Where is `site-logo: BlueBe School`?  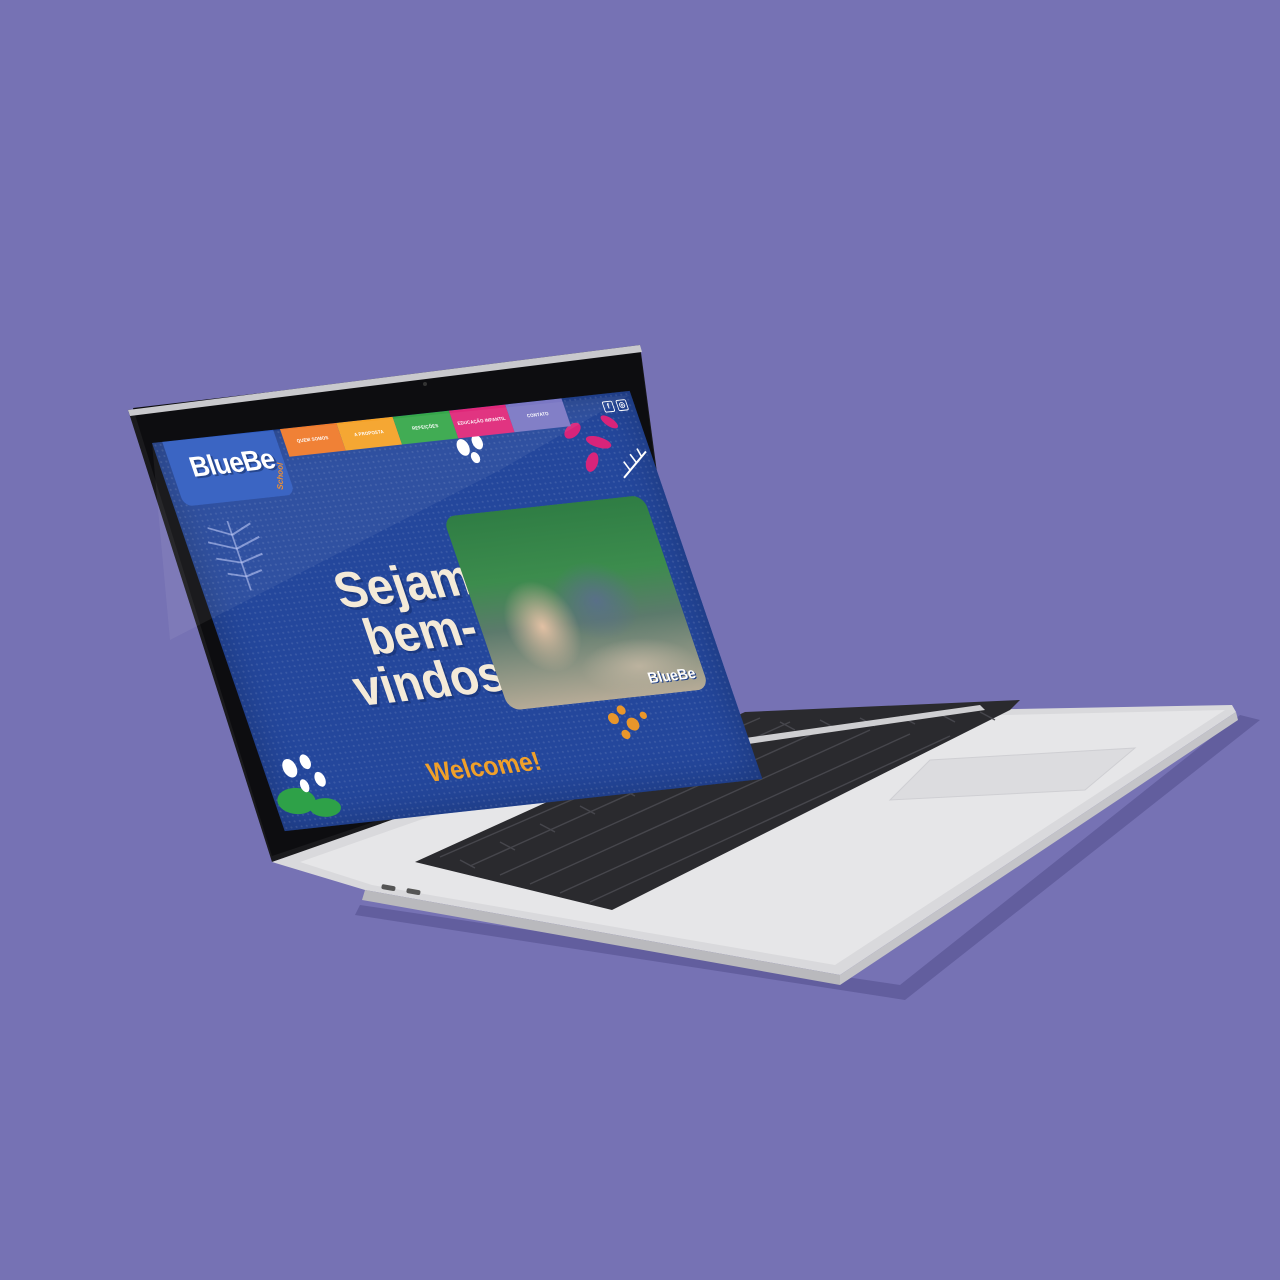 site-logo: BlueBe School is located at coordinates (229, 468).